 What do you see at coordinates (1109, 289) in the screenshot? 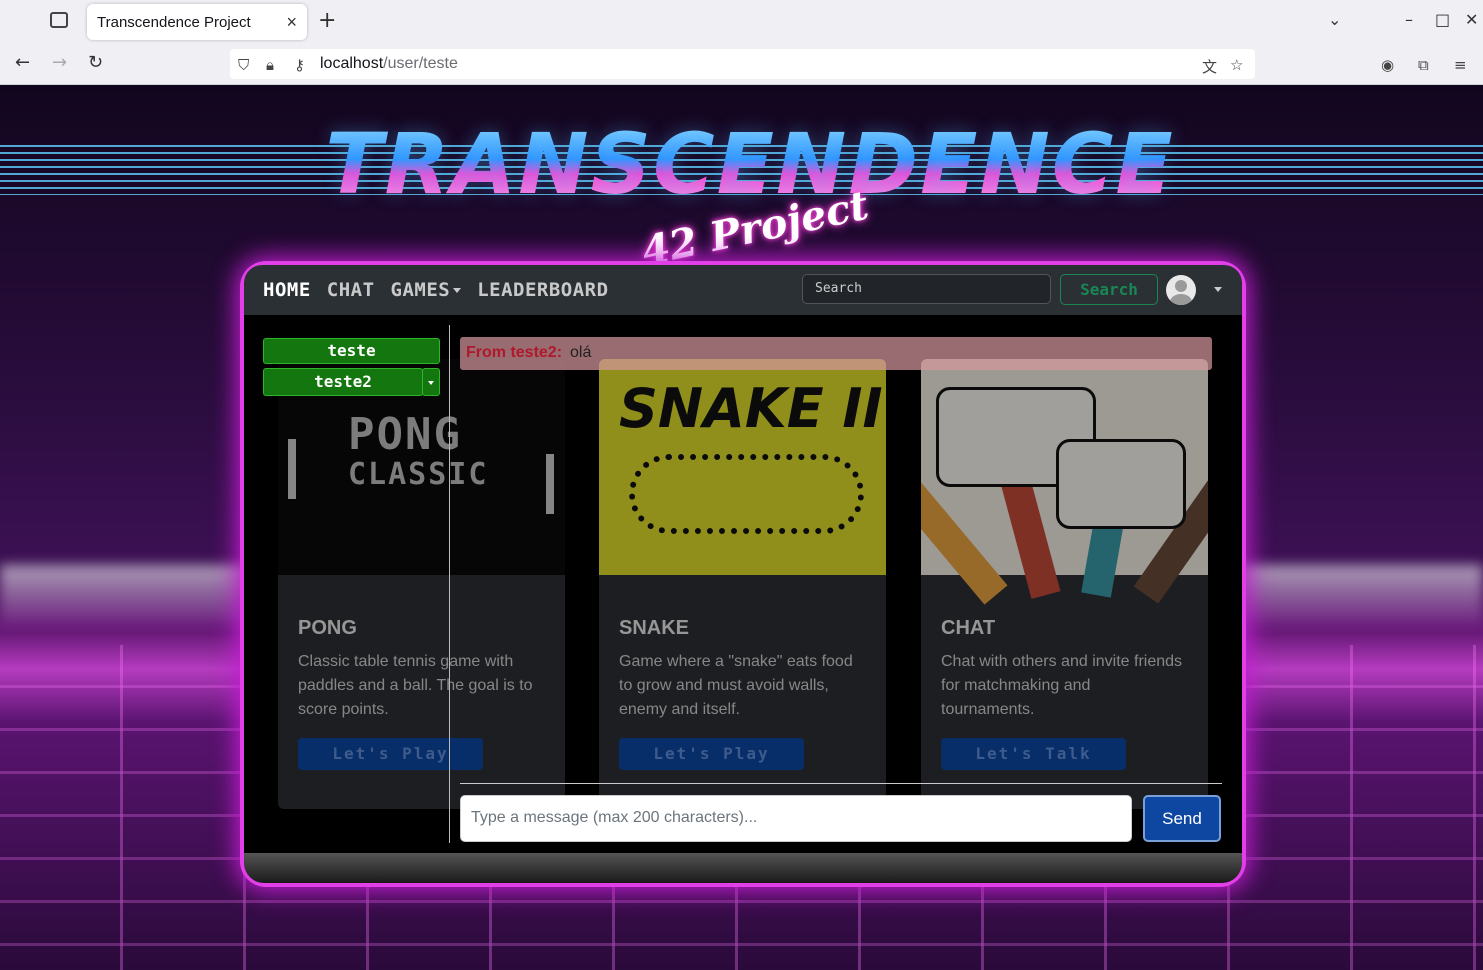
I see `search-button: Search` at bounding box center [1109, 289].